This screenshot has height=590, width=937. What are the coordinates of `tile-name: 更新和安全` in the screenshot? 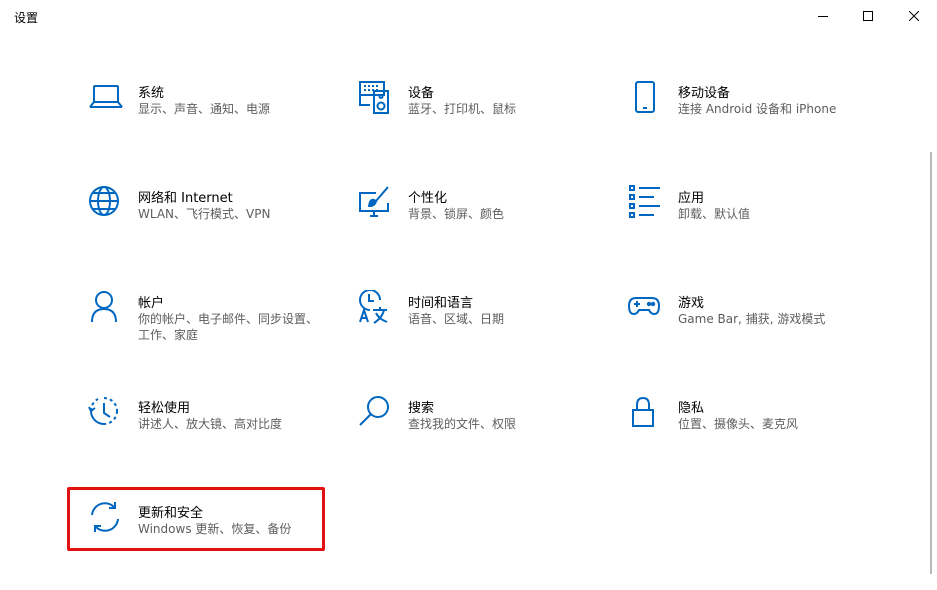 It's located at (171, 513).